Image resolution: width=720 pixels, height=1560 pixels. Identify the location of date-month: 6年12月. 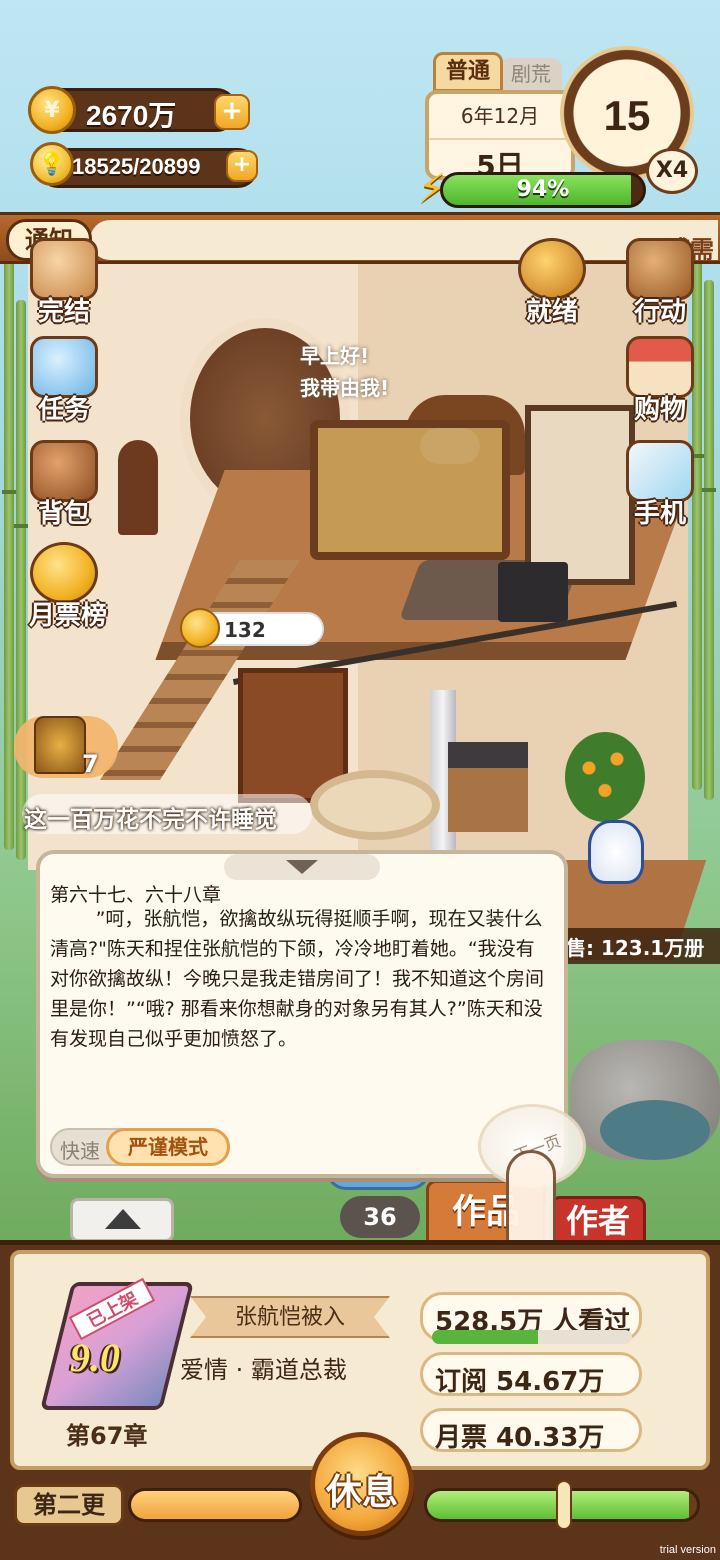
(500, 116).